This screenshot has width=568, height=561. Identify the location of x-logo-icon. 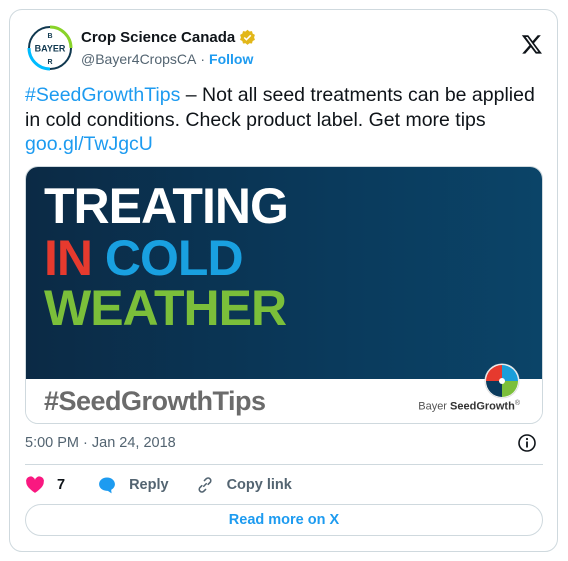
(532, 44).